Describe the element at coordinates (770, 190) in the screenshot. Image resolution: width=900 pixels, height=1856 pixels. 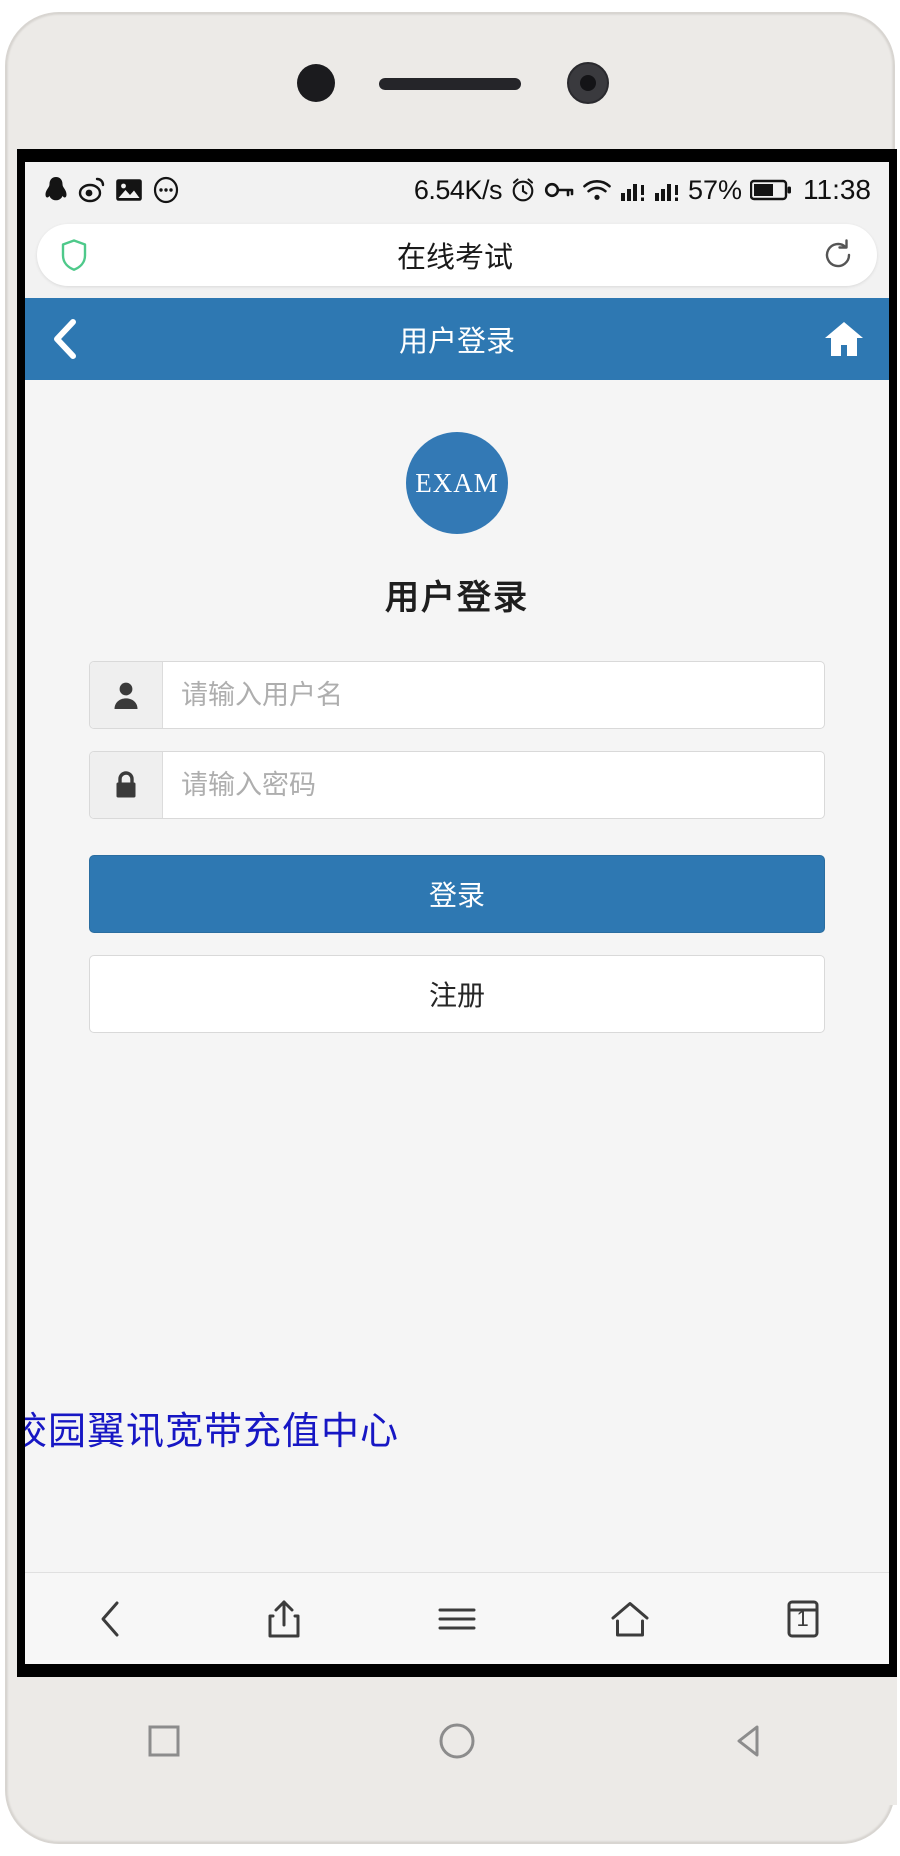
I see `battery-icon` at that location.